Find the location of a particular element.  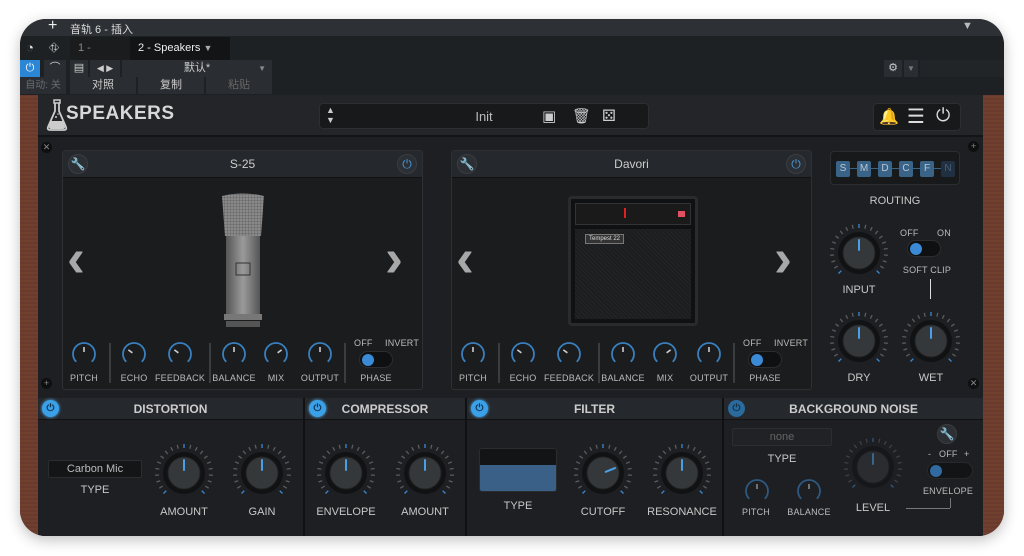

filter-power-button: ⏻ is located at coordinates (479, 408).